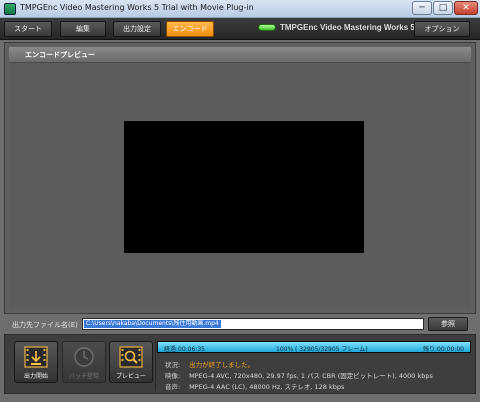  I want to click on remaining-time: 残り:00:00:00, so click(443, 349).